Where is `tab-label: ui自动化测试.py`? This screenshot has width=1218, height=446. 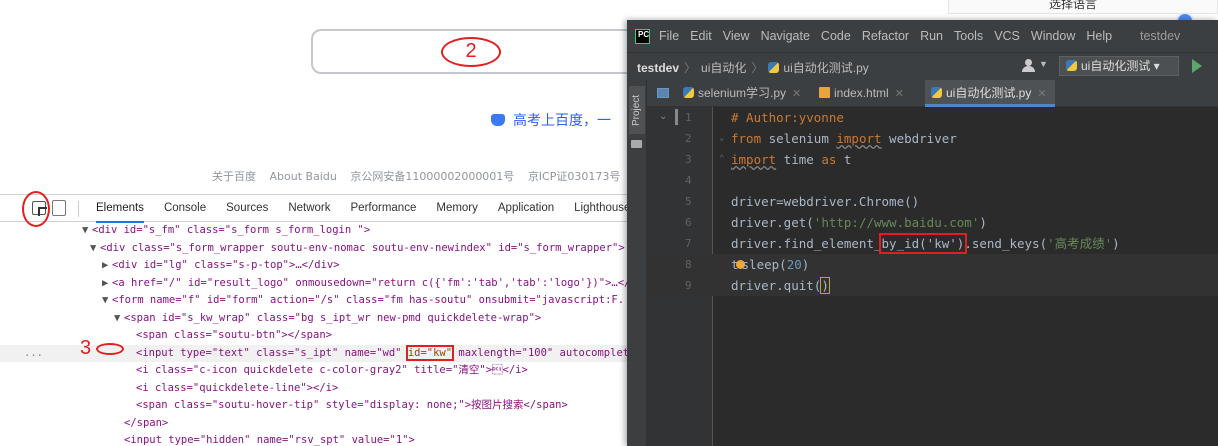
tab-label: ui自动化测试.py is located at coordinates (989, 93).